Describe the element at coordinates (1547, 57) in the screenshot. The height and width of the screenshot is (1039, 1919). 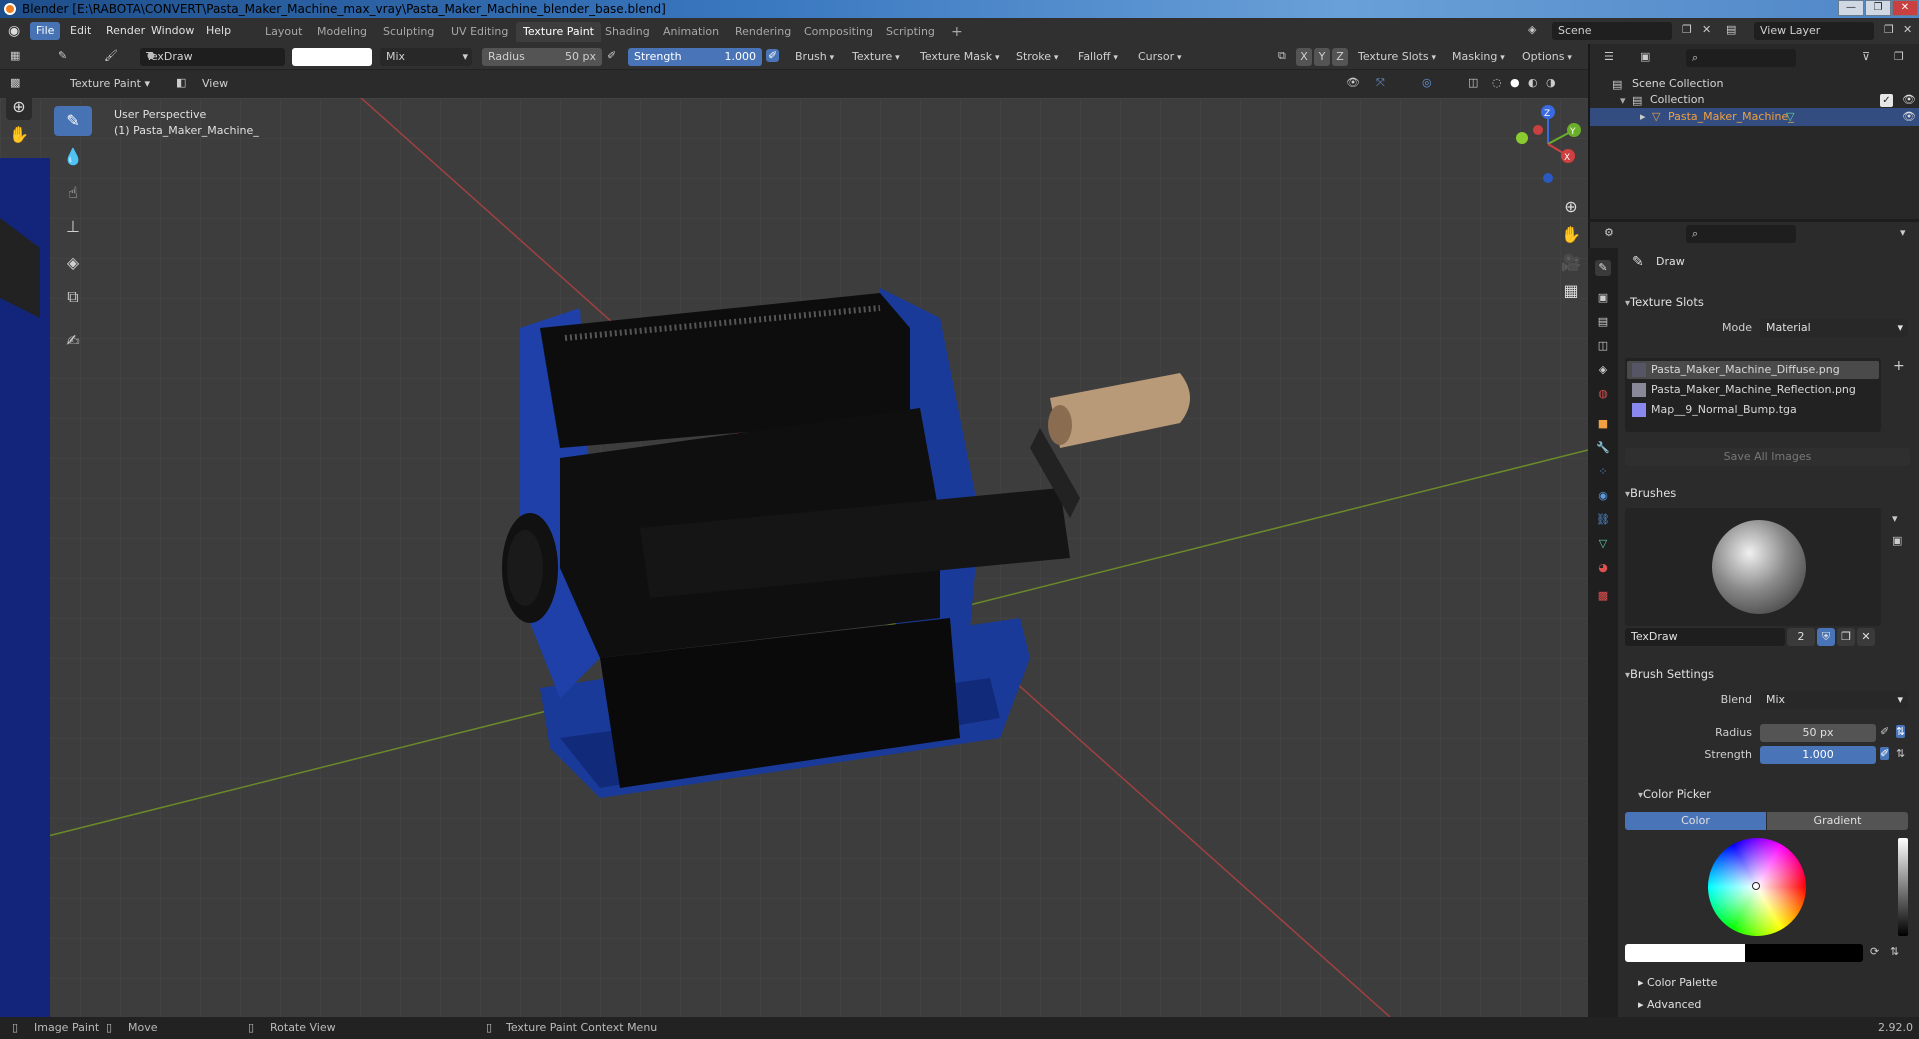
I see `options-menu: Options` at that location.